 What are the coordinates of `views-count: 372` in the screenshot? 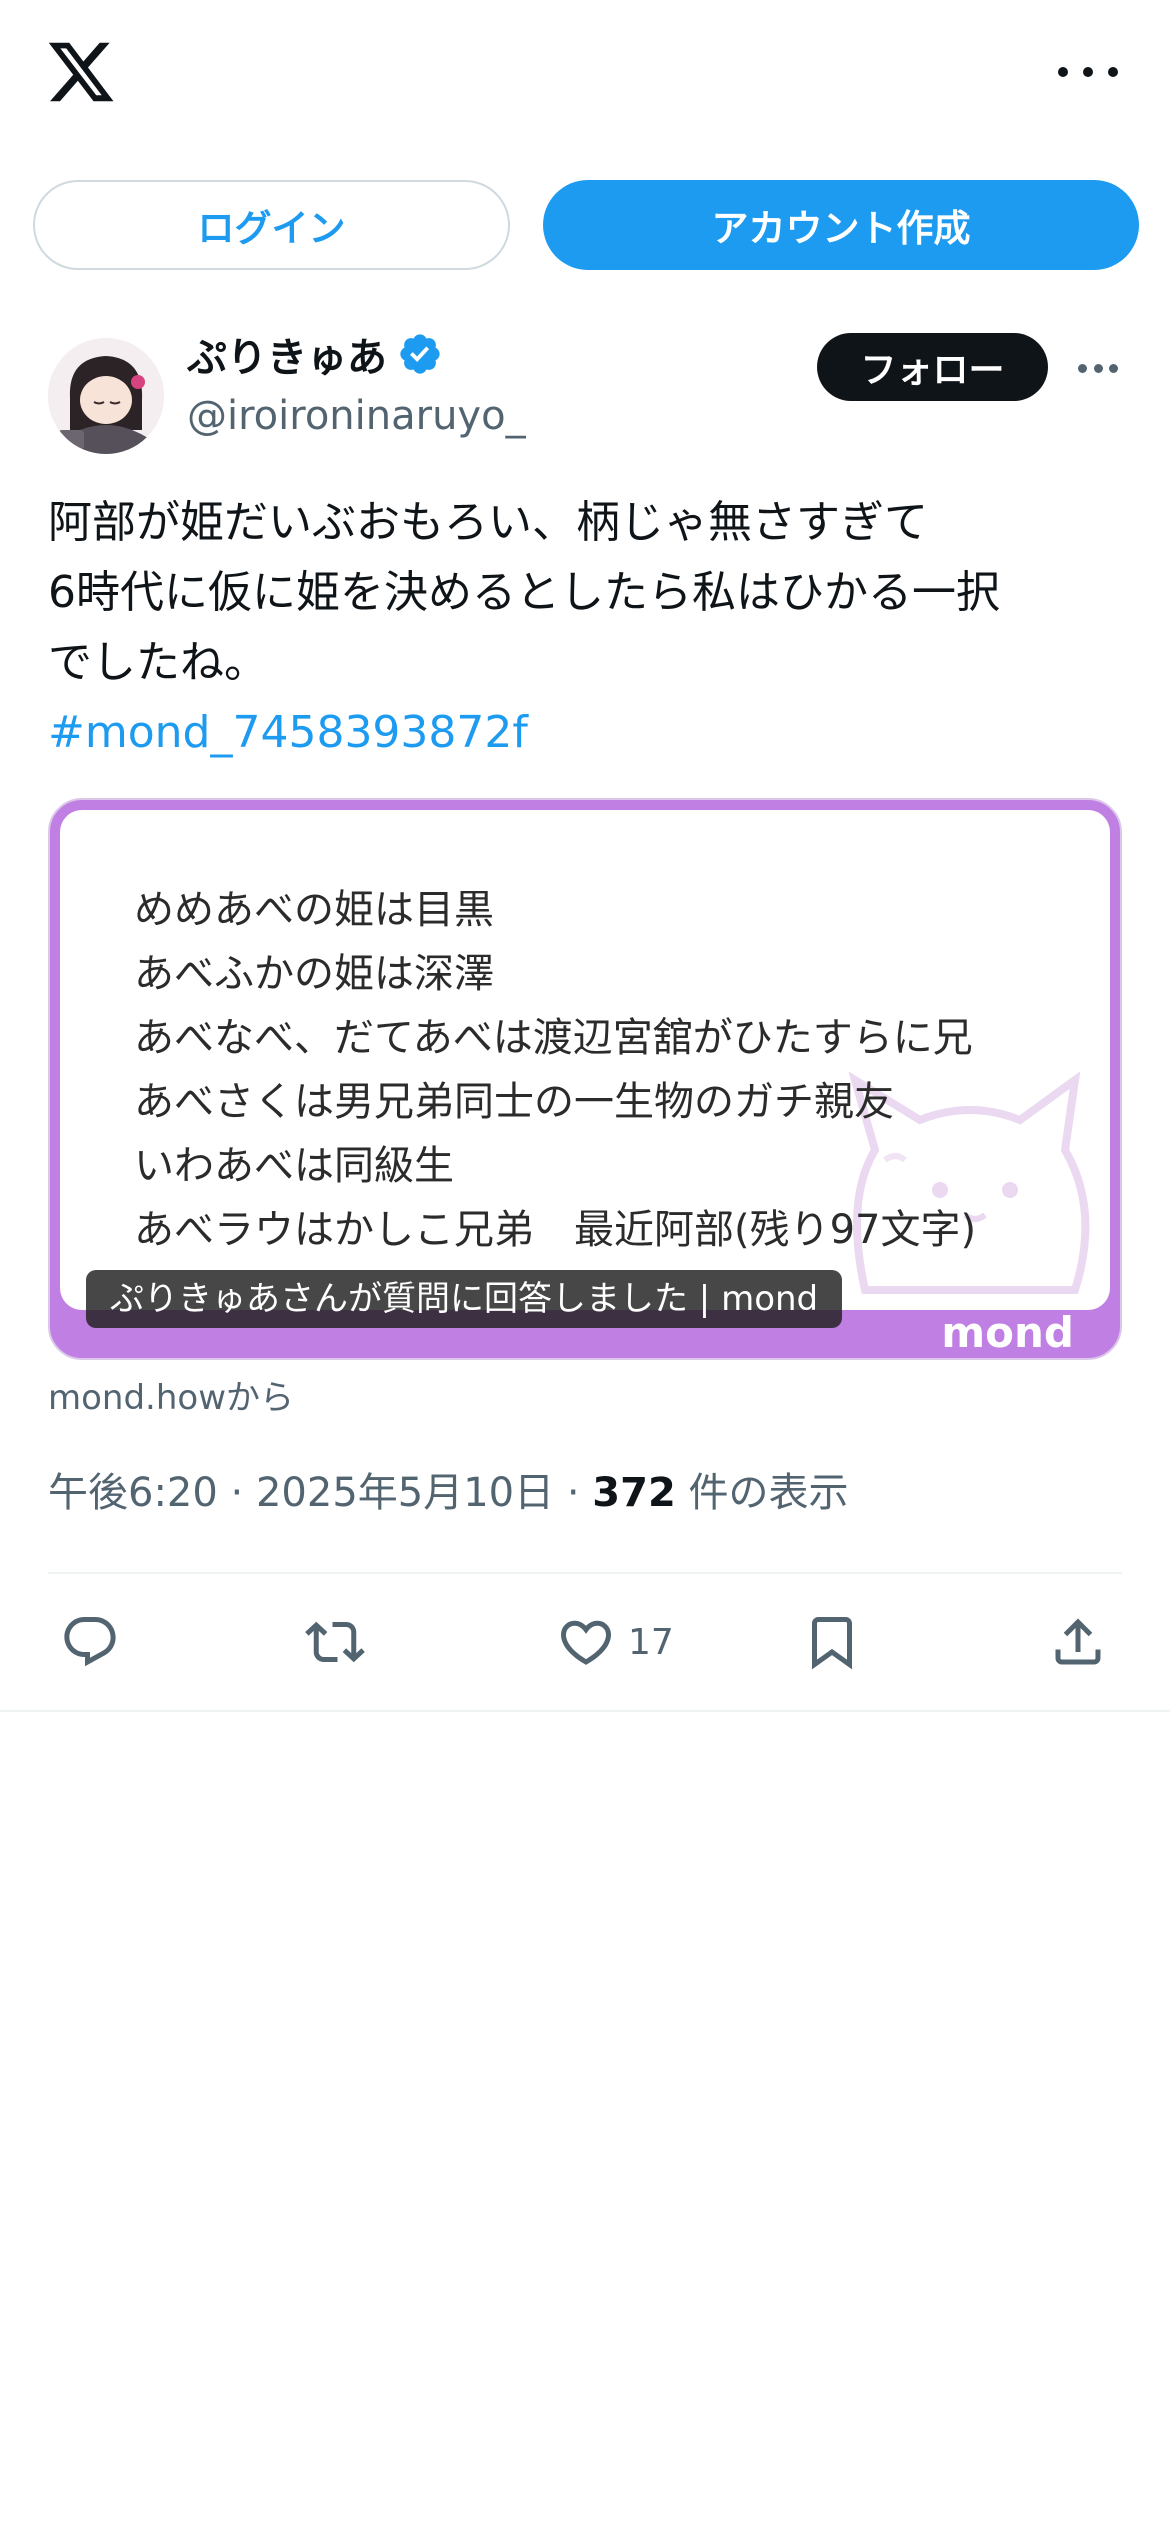 It's located at (634, 1493).